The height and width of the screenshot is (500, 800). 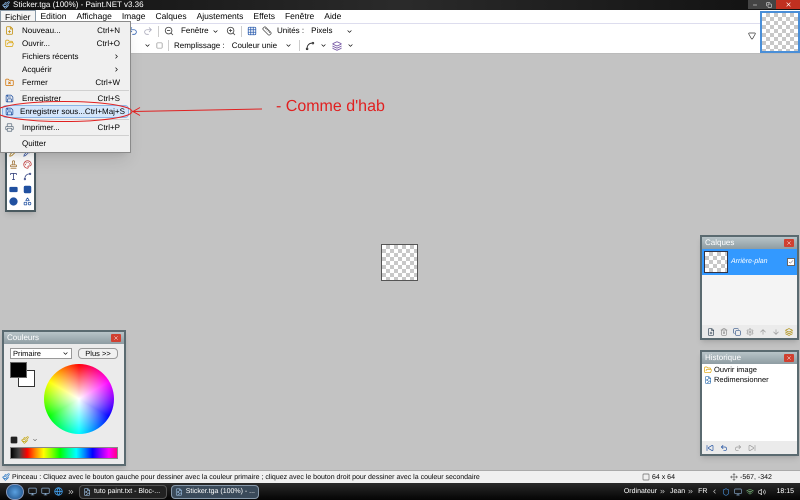 I want to click on image-size-icon, so click(x=646, y=477).